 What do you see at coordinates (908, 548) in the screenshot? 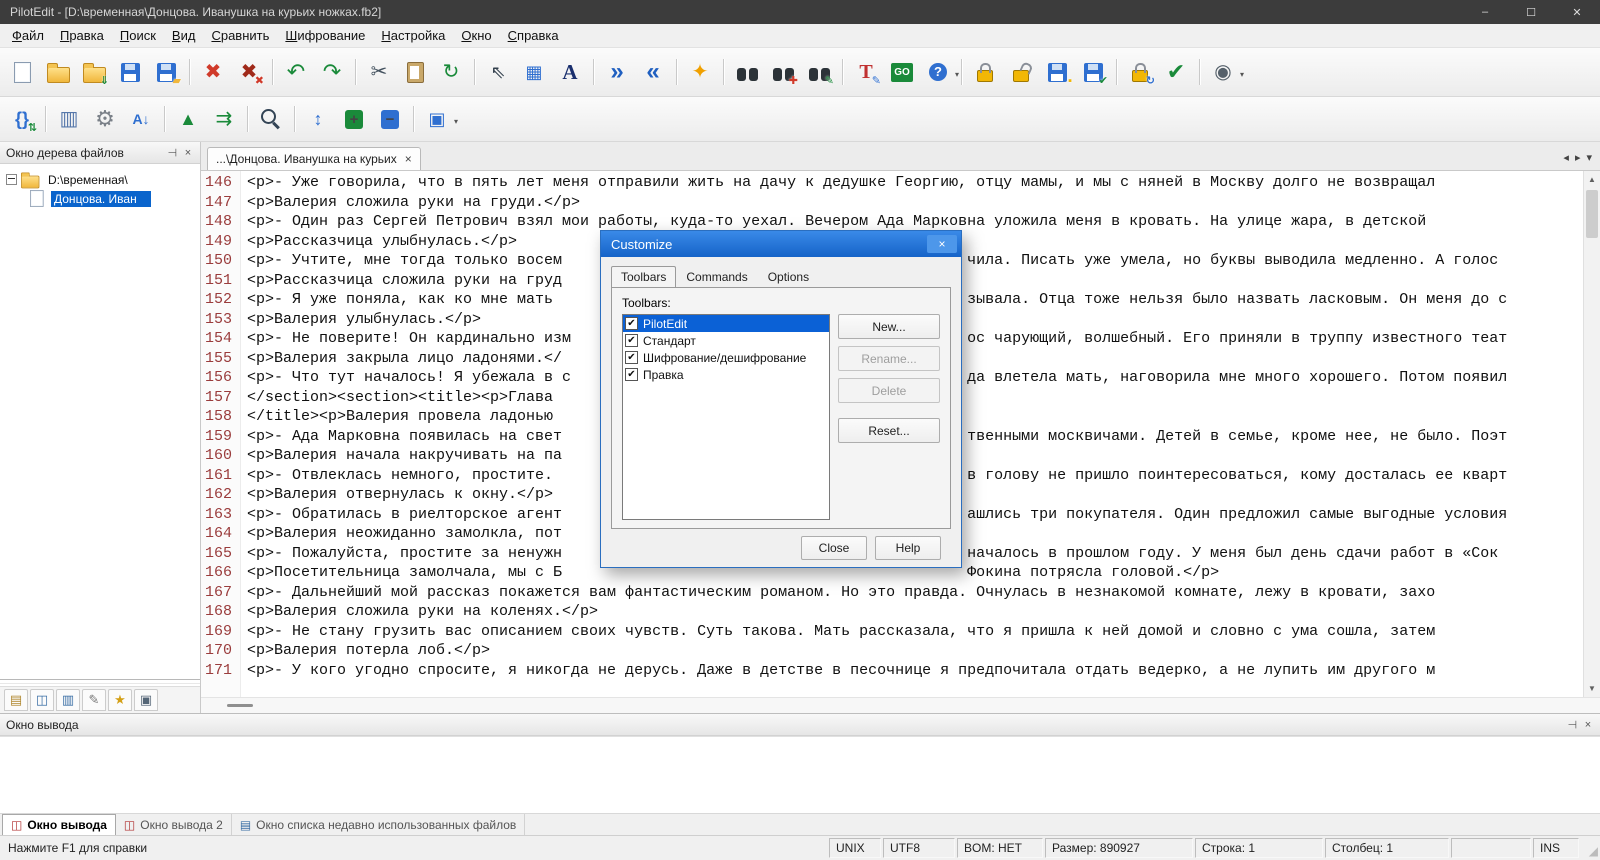
I see `help-button: Help` at bounding box center [908, 548].